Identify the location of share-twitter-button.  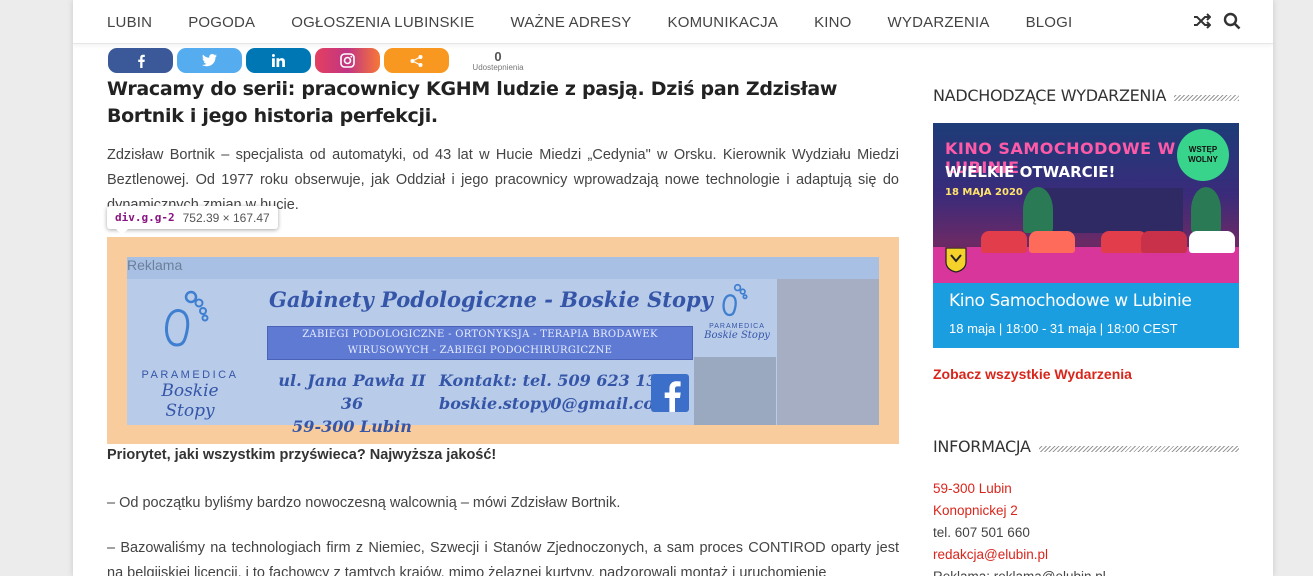
(209, 60).